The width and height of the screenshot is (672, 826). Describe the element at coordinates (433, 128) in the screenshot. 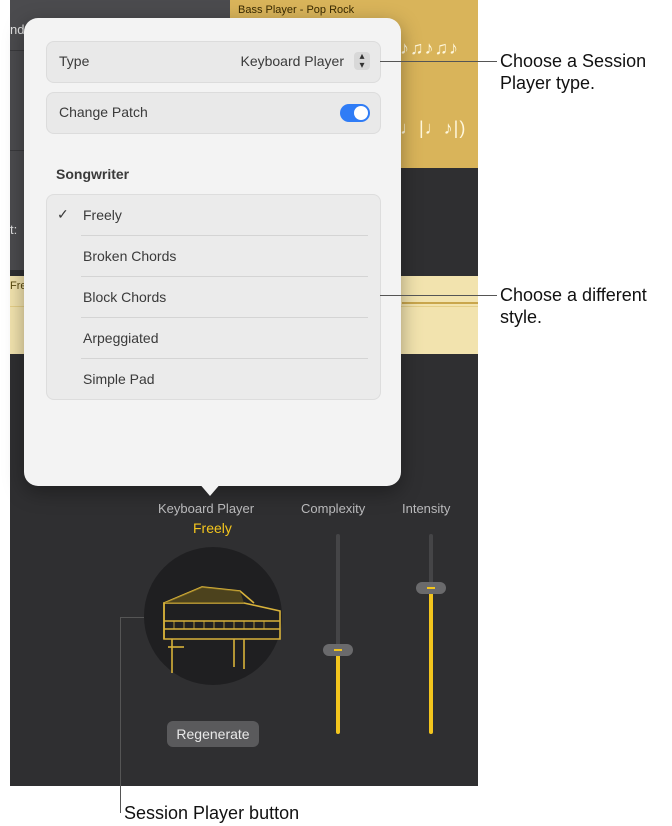

I see `region-notes: ♩|♩♪|)` at that location.